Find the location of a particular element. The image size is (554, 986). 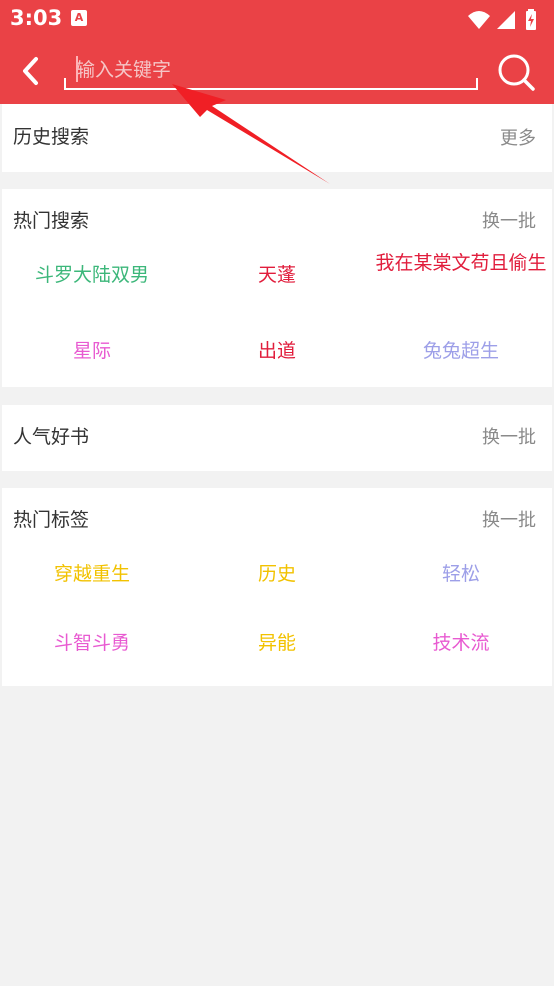

hot-tag-item: 穿越重生 is located at coordinates (92, 574).